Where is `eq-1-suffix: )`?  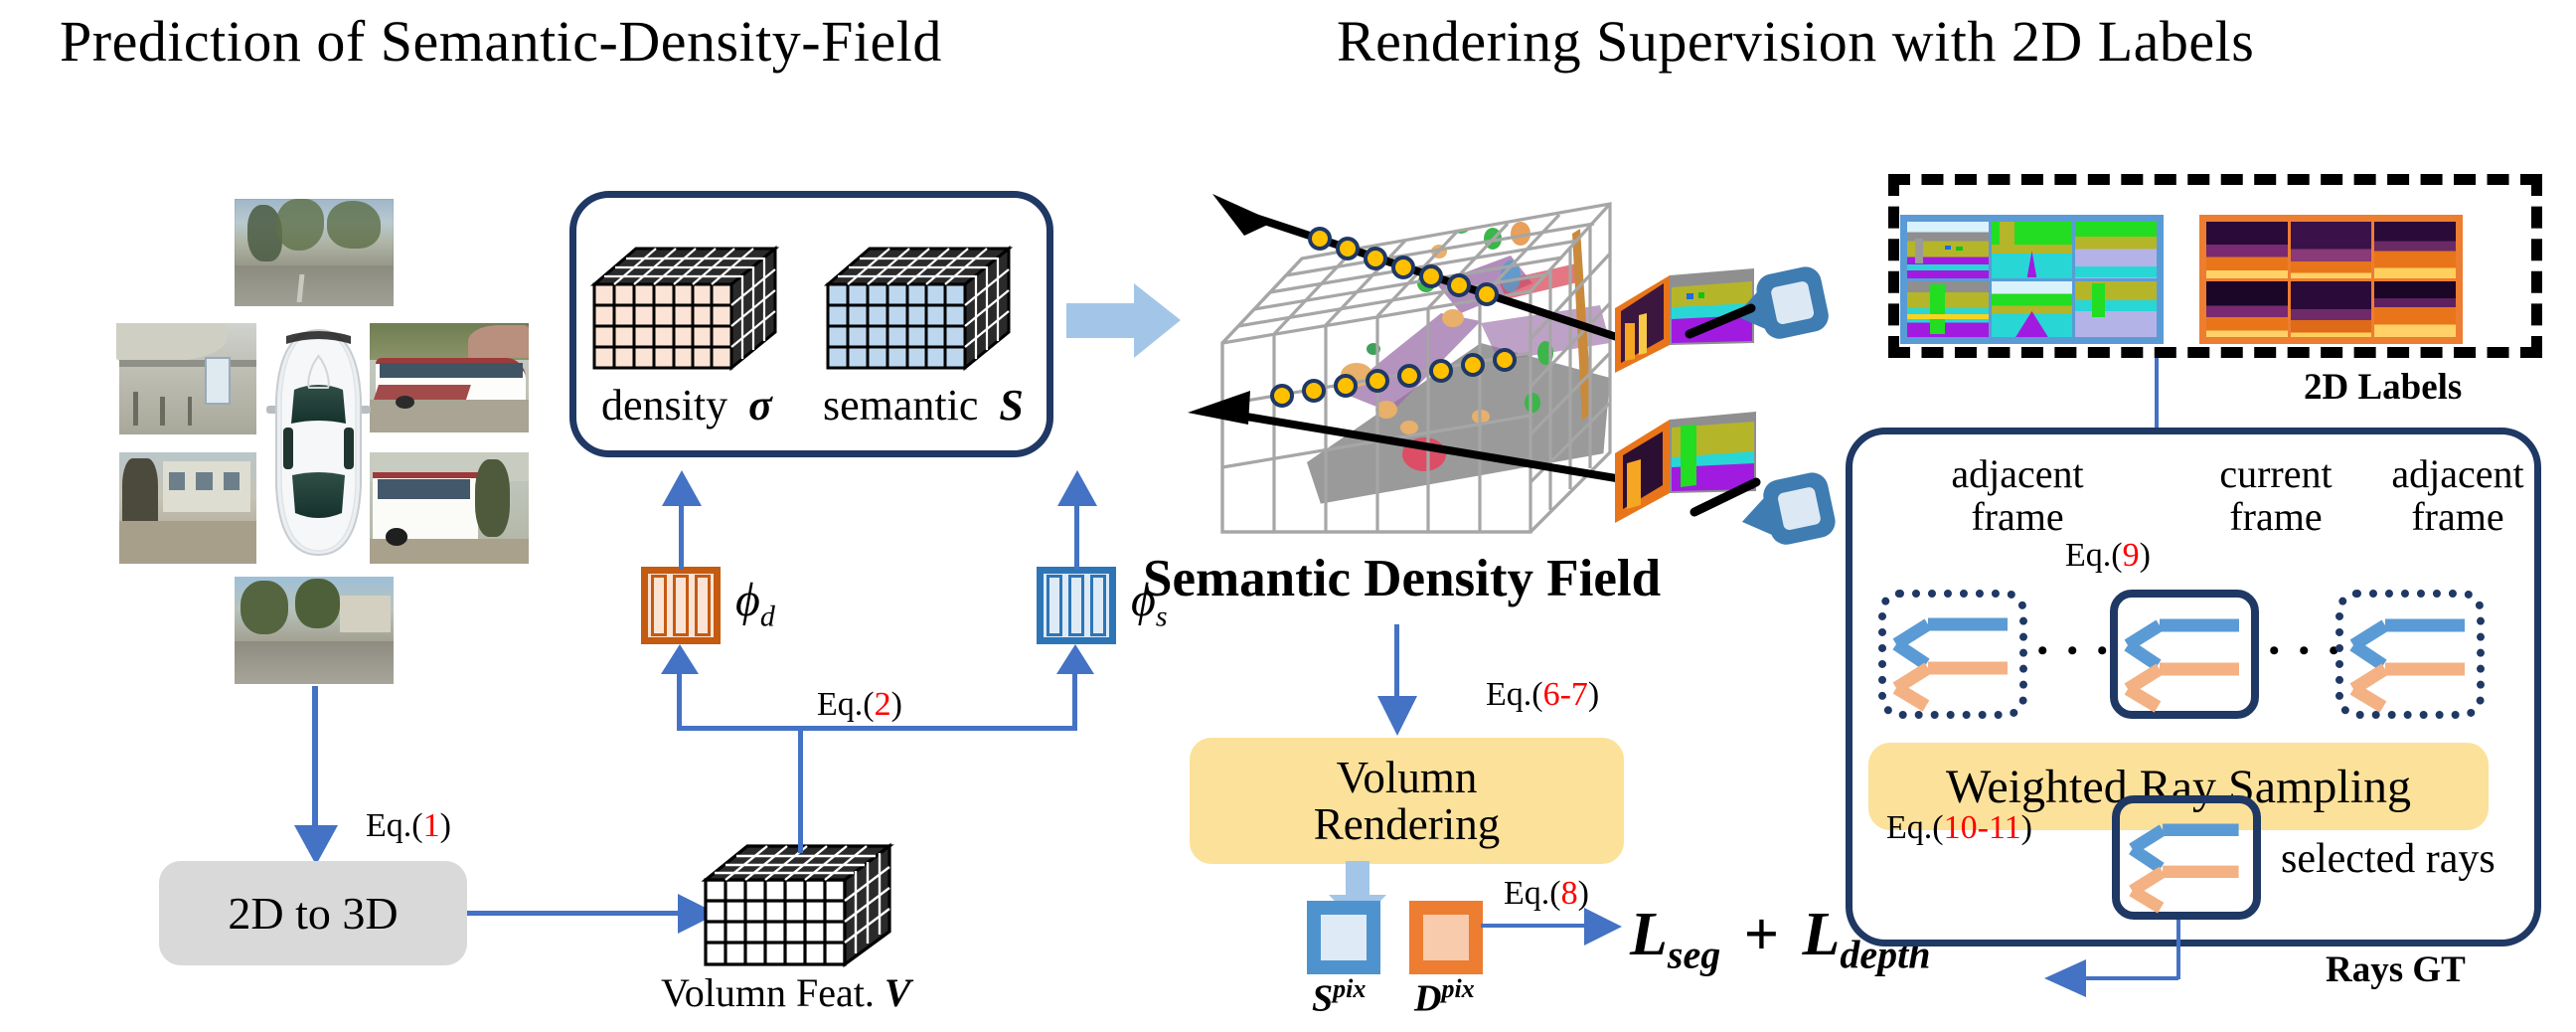
eq-1-suffix: ) is located at coordinates (445, 825).